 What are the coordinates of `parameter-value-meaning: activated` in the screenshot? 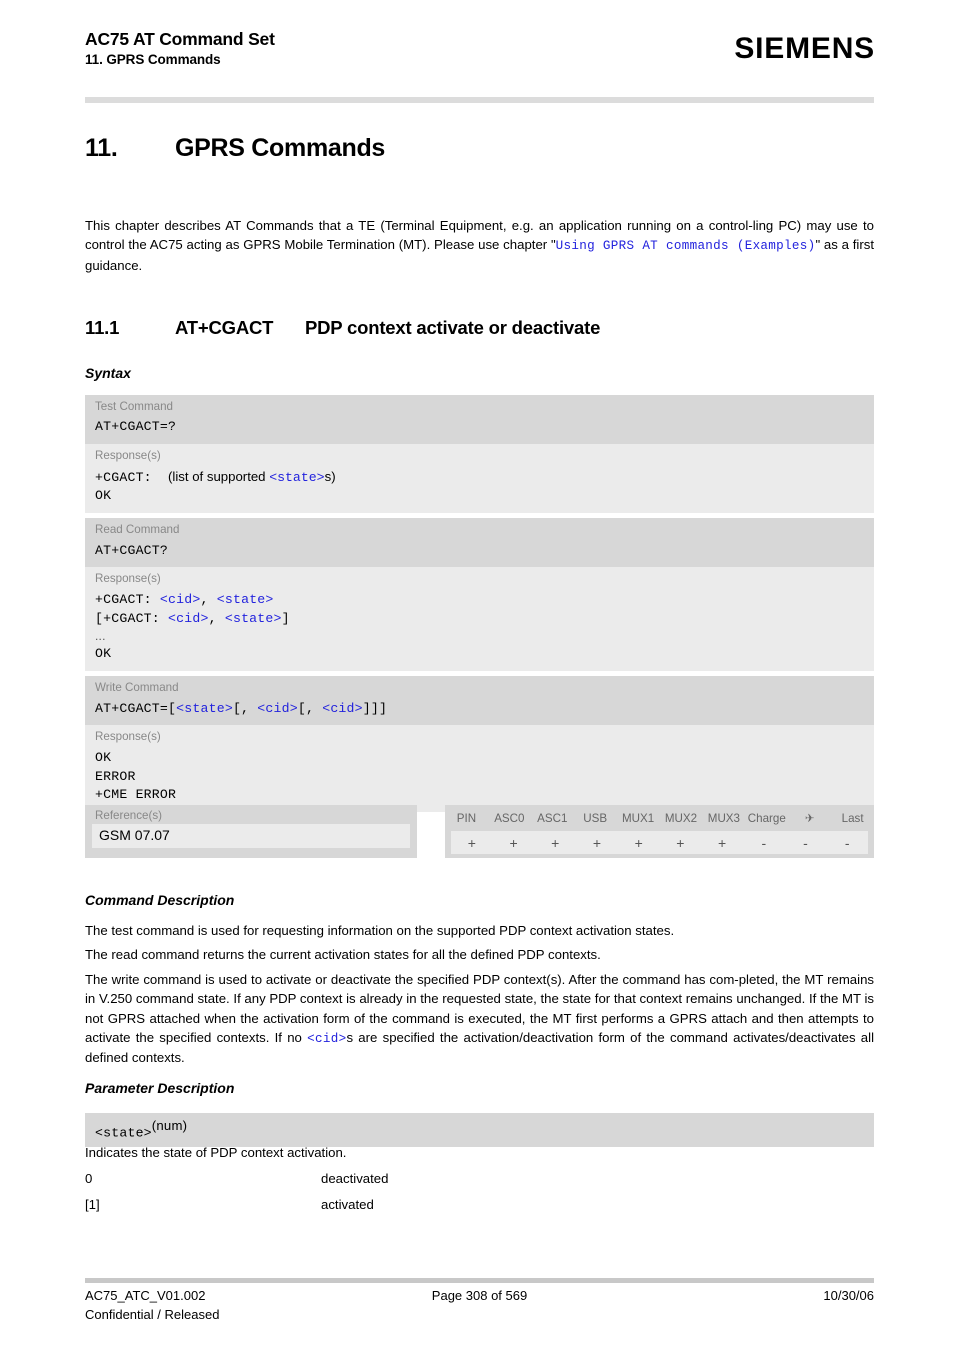 It's located at (347, 1204).